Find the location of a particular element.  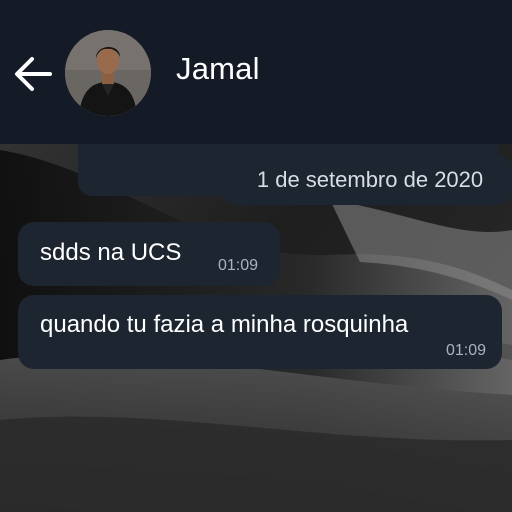

incoming-message-bubble: quando tu fazia a minha rosquinha 01:09 is located at coordinates (260, 332).